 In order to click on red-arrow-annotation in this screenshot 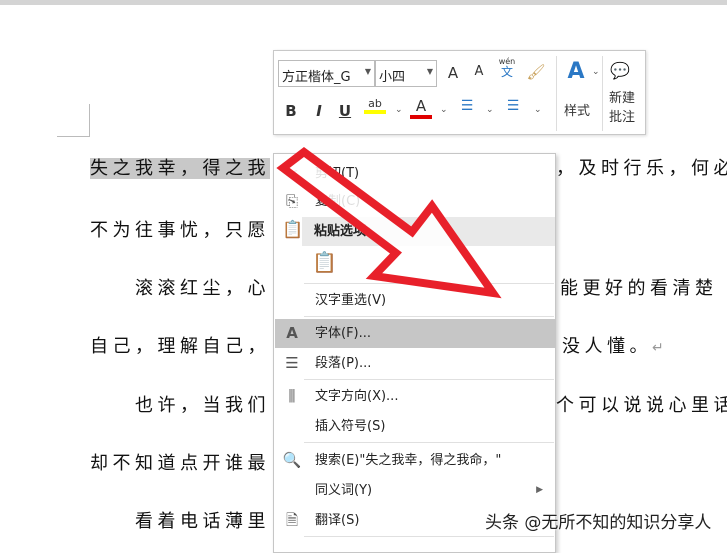, I will do `click(389, 222)`.